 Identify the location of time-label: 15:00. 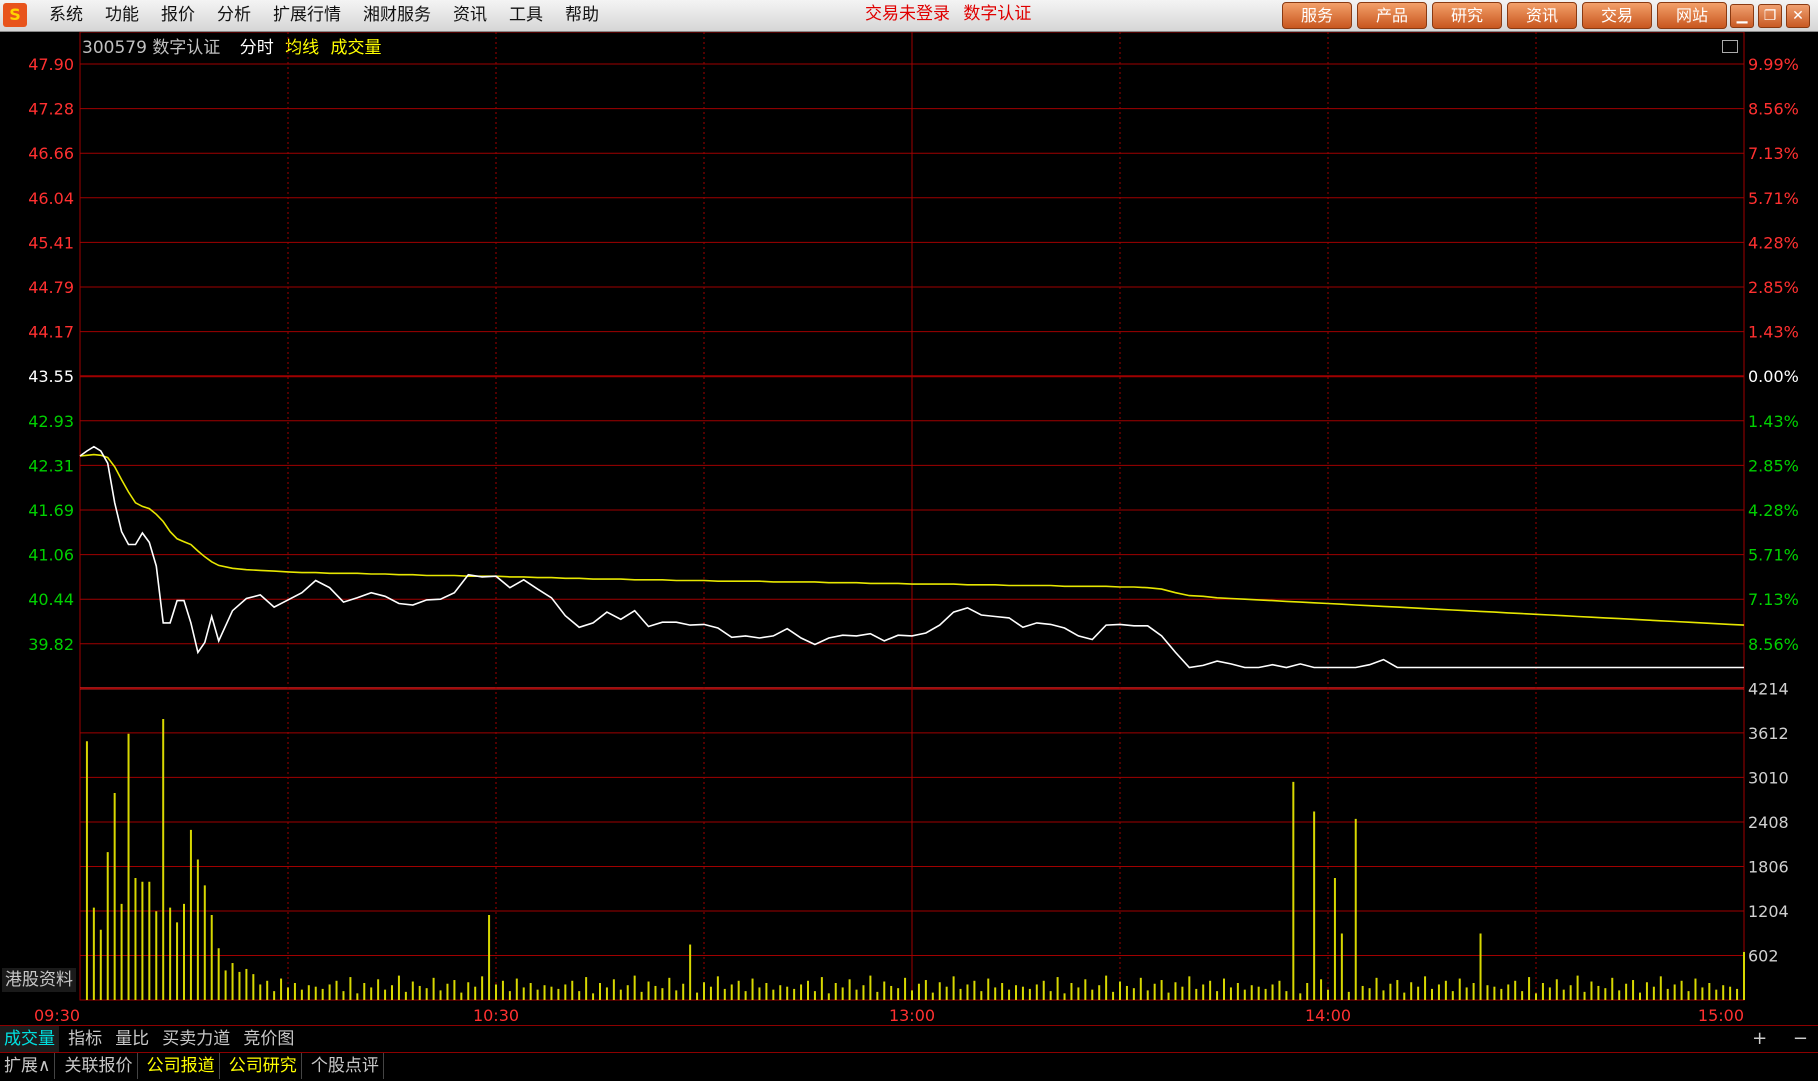
(1721, 1015).